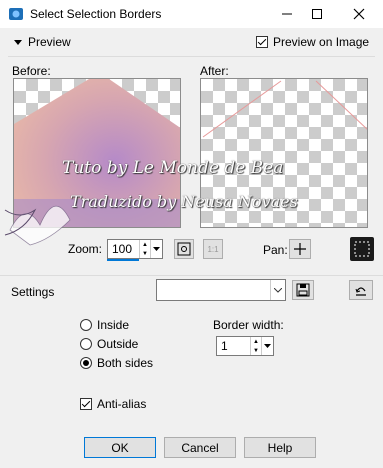  What do you see at coordinates (16, 14) in the screenshot?
I see `app-icon` at bounding box center [16, 14].